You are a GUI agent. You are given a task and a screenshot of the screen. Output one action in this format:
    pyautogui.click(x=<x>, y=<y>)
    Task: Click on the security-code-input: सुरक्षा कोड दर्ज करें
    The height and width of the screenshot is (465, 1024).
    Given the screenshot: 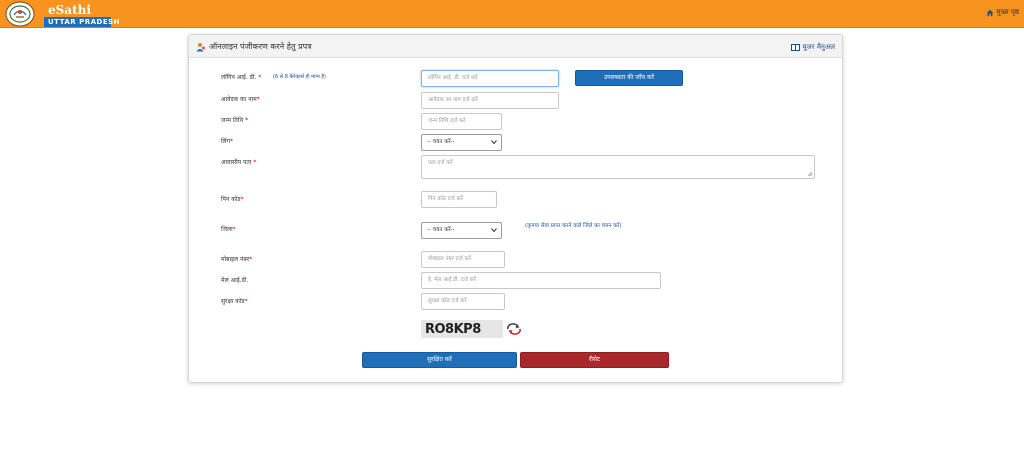 What is the action you would take?
    pyautogui.click(x=463, y=301)
    